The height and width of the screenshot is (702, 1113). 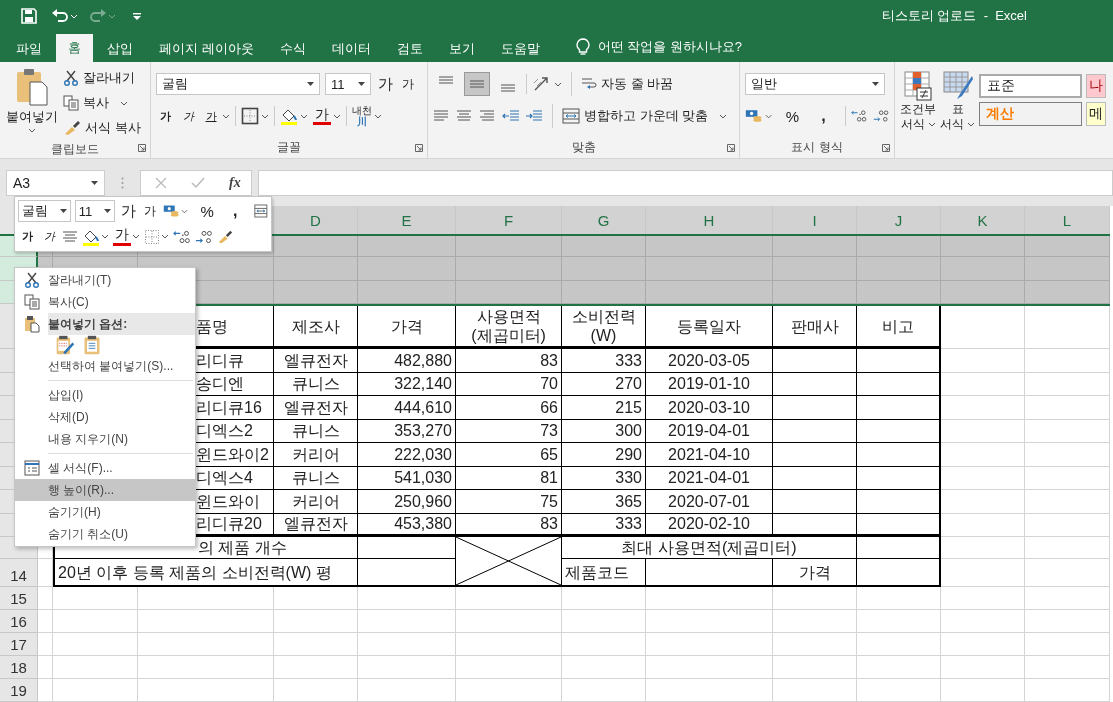 I want to click on header-cell: 판매사, so click(x=815, y=326).